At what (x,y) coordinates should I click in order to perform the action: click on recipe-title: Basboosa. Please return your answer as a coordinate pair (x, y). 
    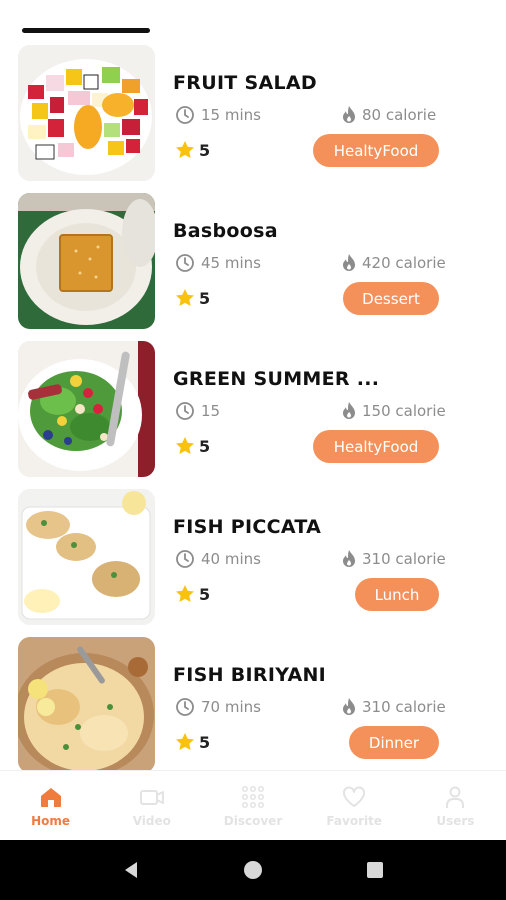
    Looking at the image, I should click on (225, 231).